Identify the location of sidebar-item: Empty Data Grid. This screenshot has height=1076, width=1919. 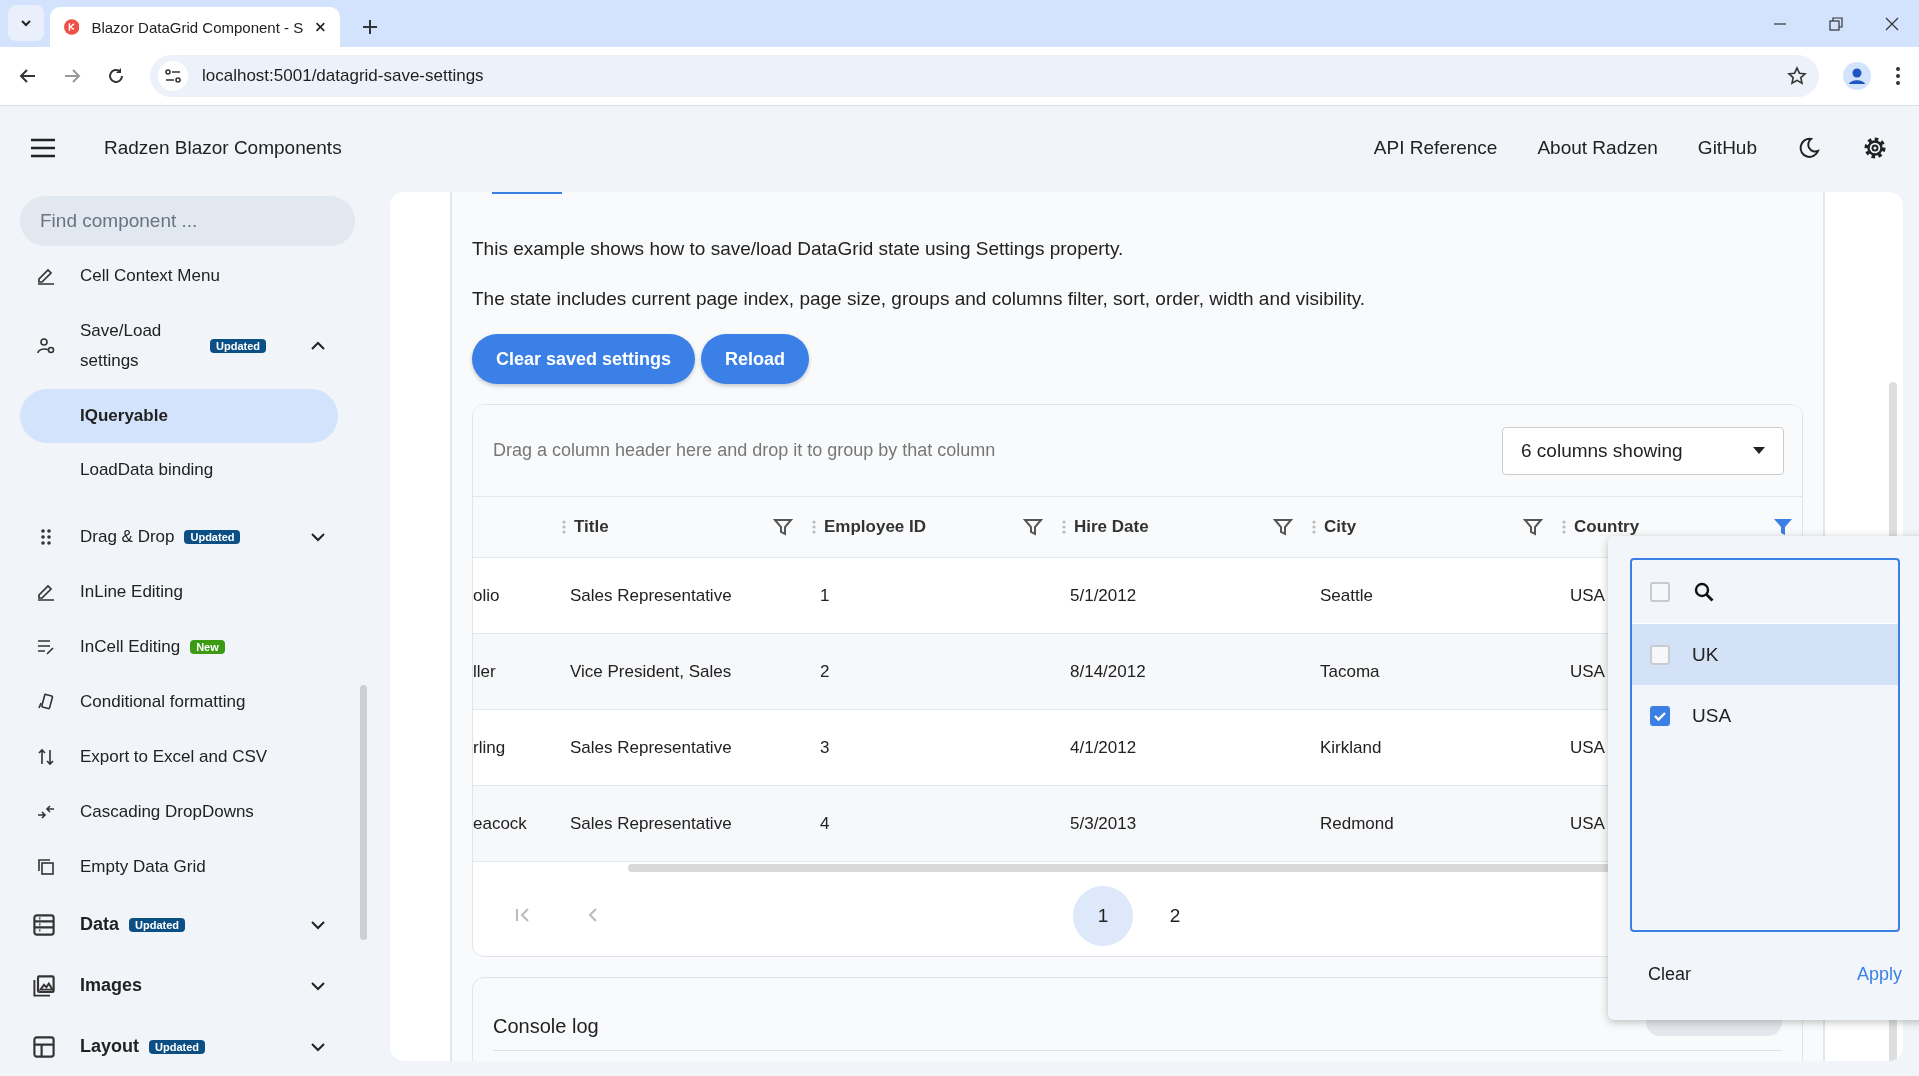
(179, 866).